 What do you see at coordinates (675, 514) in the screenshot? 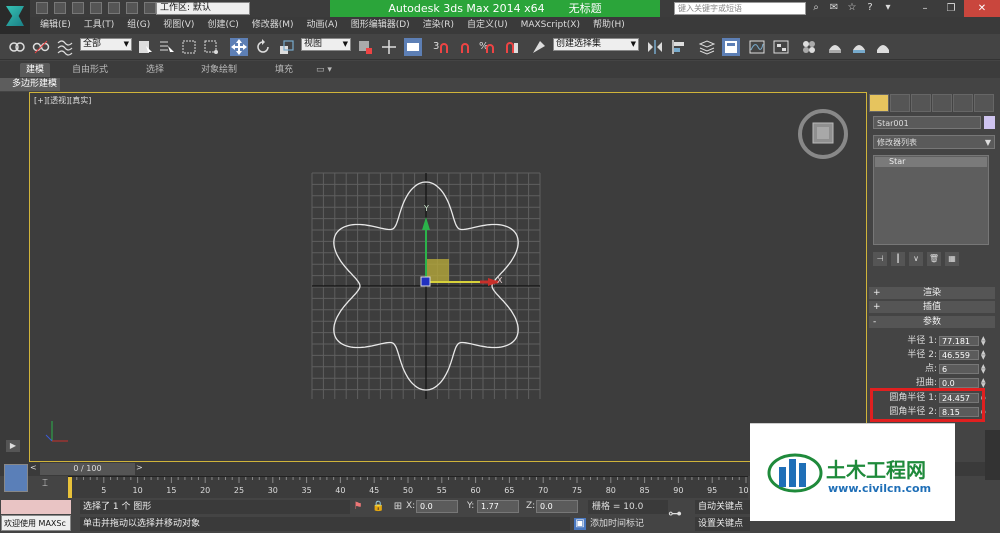
I see `set-key-icon: ⊶` at bounding box center [675, 514].